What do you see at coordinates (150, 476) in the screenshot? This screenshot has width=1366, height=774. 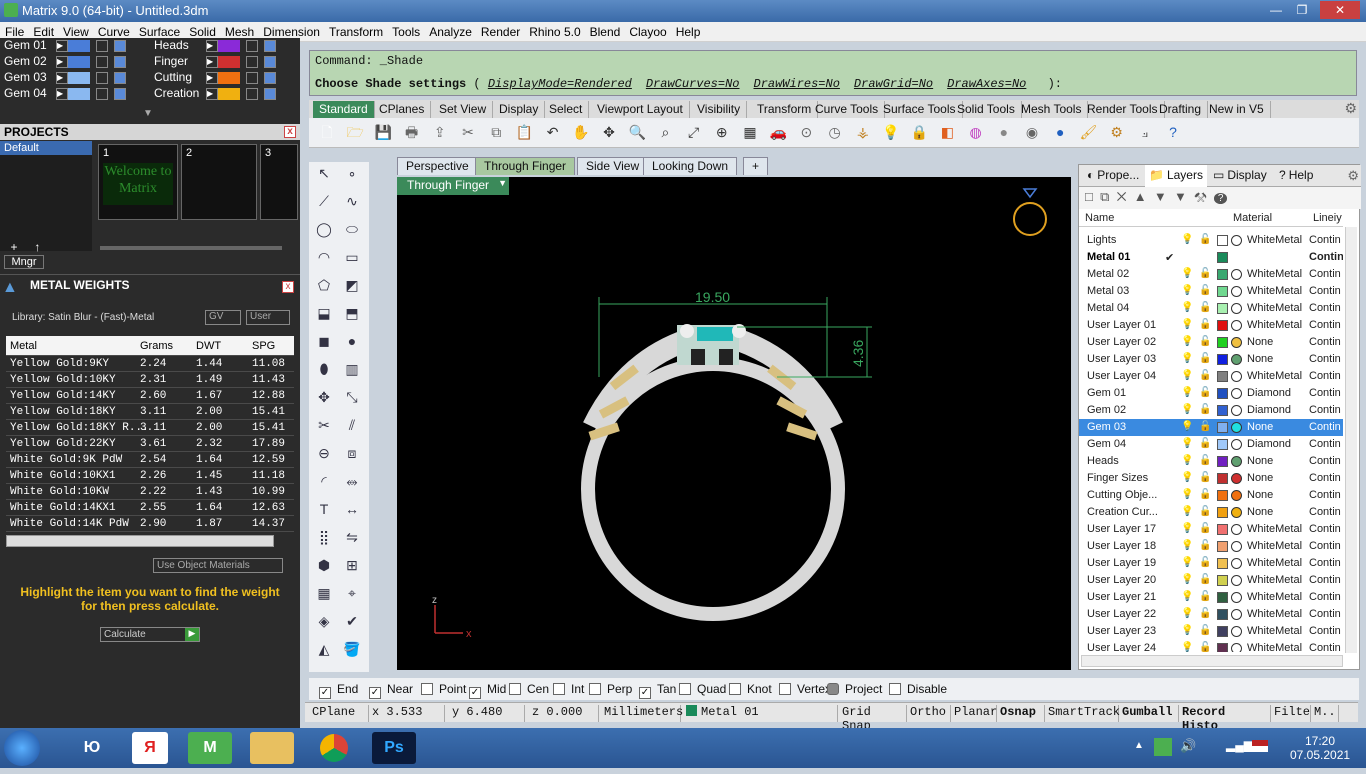 I see `table-row: White Gold:10KX1 2.26 1.45 11.18` at bounding box center [150, 476].